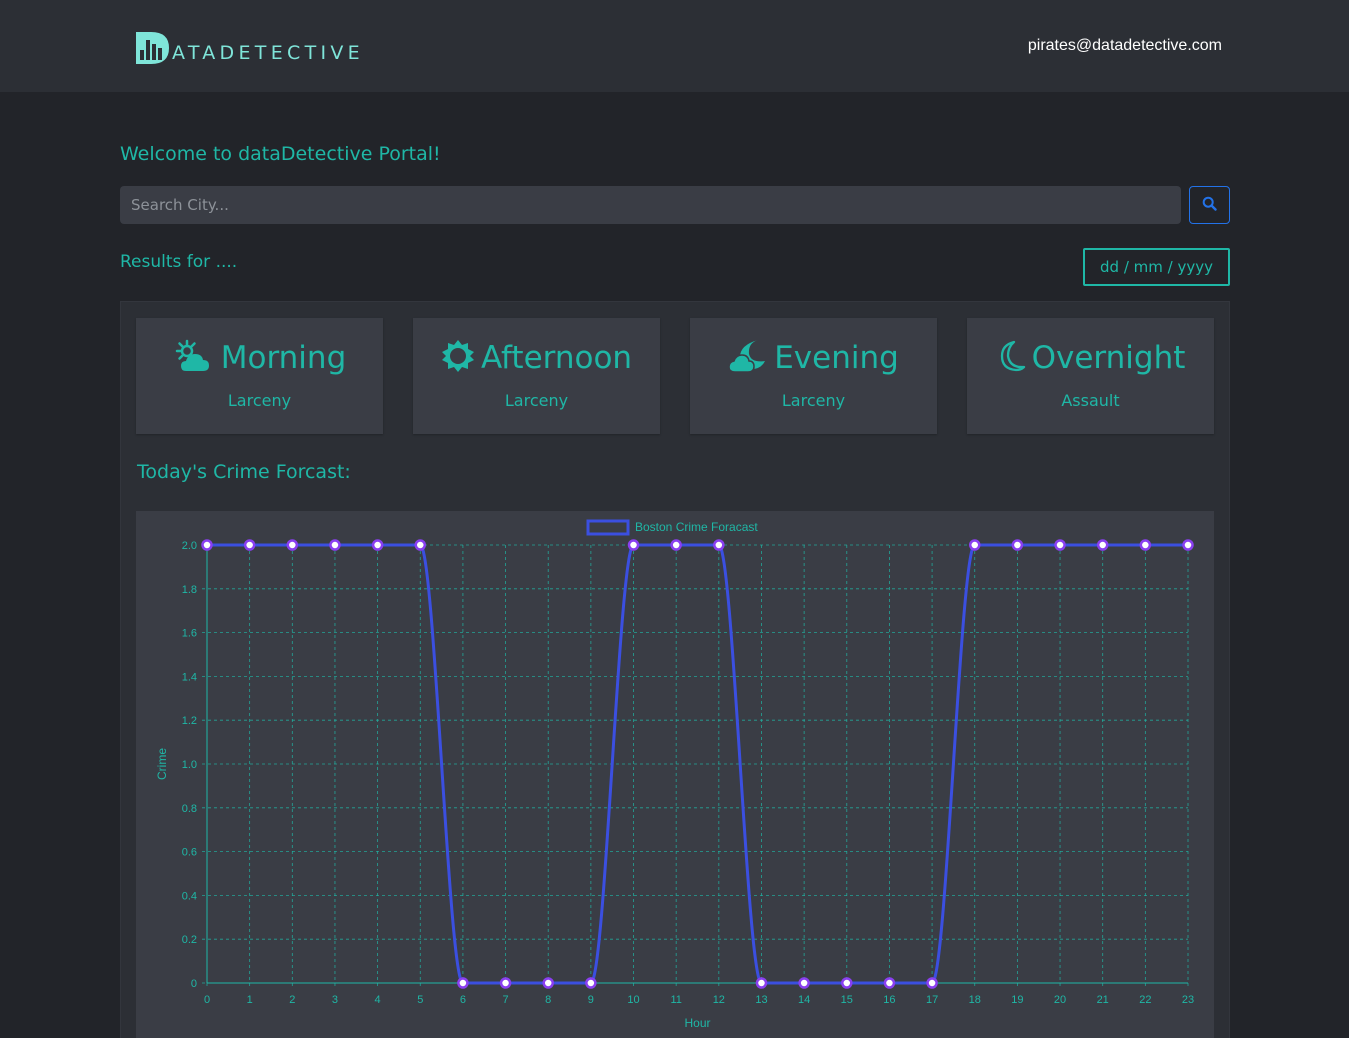 The width and height of the screenshot is (1349, 1038). Describe the element at coordinates (378, 1000) in the screenshot. I see `x-tick-label: 4` at that location.